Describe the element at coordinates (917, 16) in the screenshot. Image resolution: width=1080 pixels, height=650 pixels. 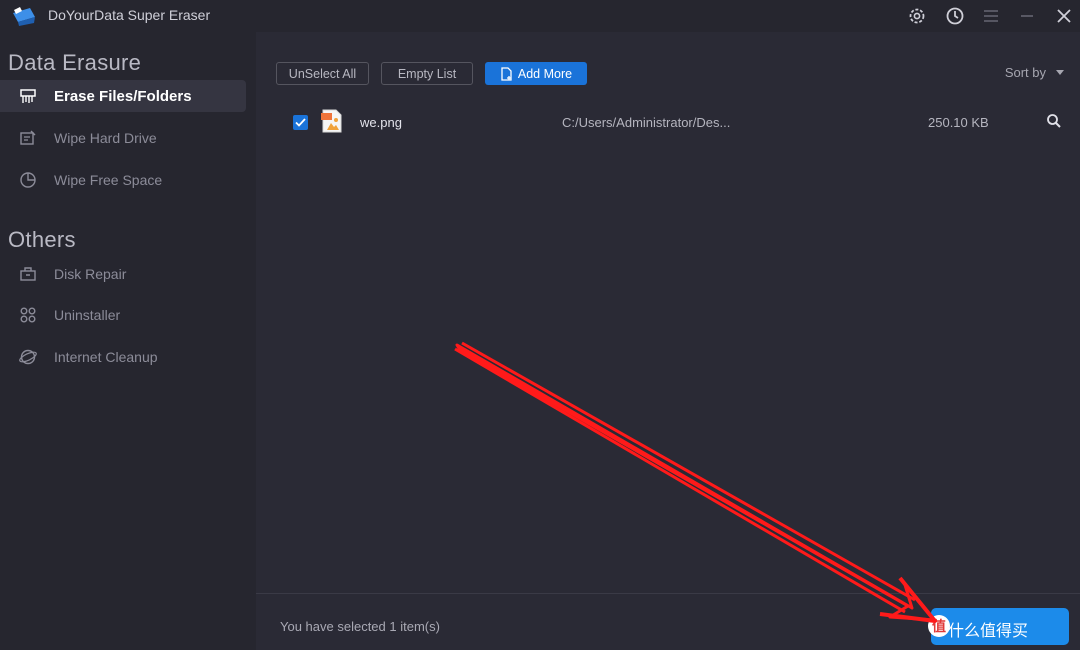
I see `gear-icon` at that location.